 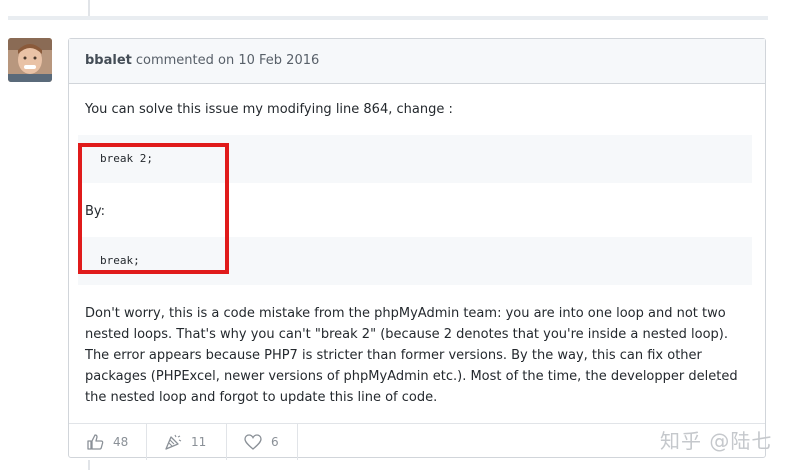 I want to click on reaction-party: 11, so click(x=184, y=442).